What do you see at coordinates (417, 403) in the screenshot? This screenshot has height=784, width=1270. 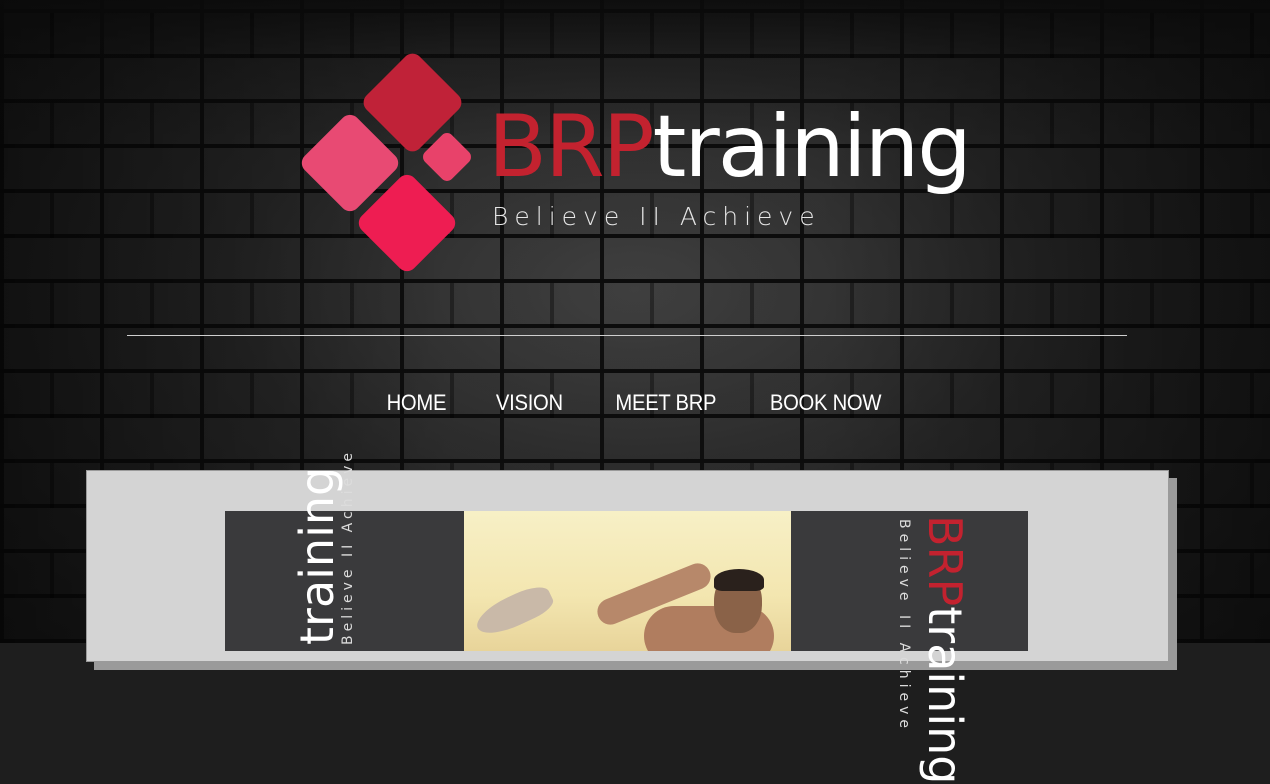 I see `nav-home: HOME` at bounding box center [417, 403].